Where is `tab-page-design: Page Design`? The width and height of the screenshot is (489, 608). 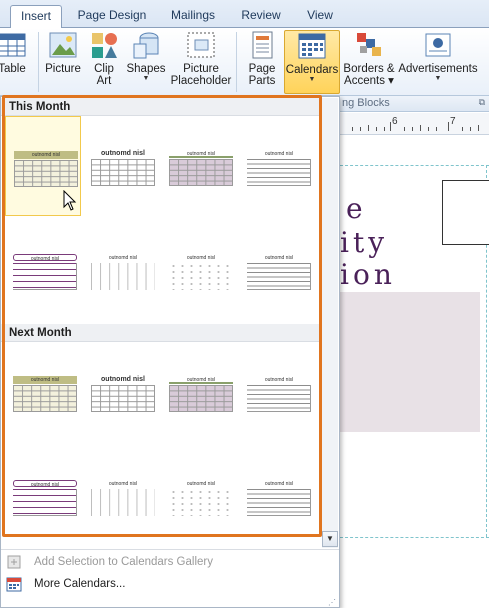 tab-page-design: Page Design is located at coordinates (112, 16).